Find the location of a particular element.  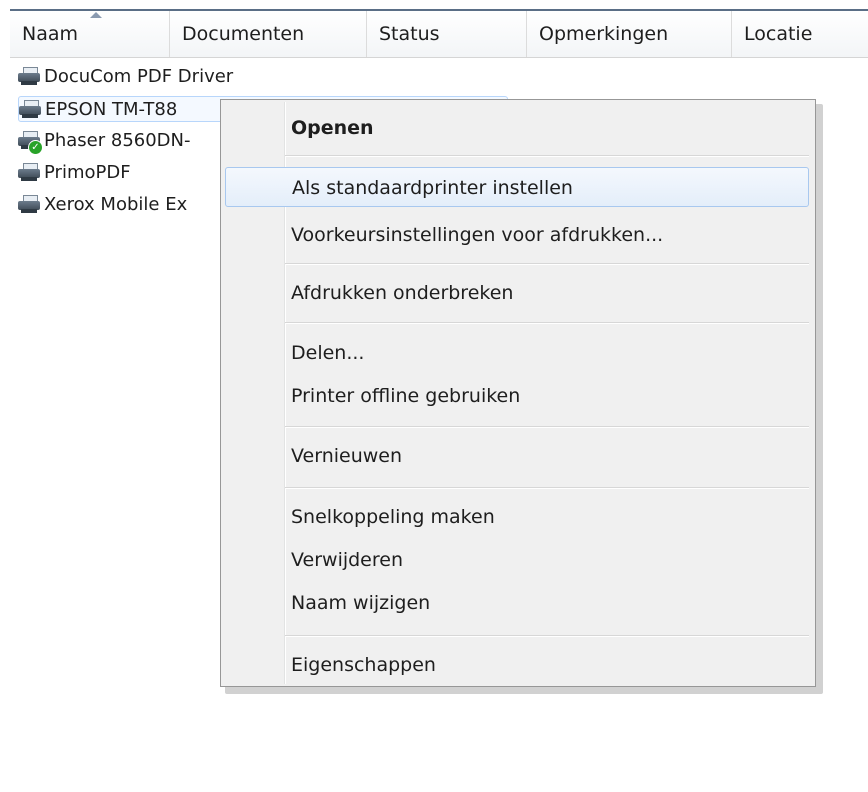

column-header-label: Naam is located at coordinates (50, 34).